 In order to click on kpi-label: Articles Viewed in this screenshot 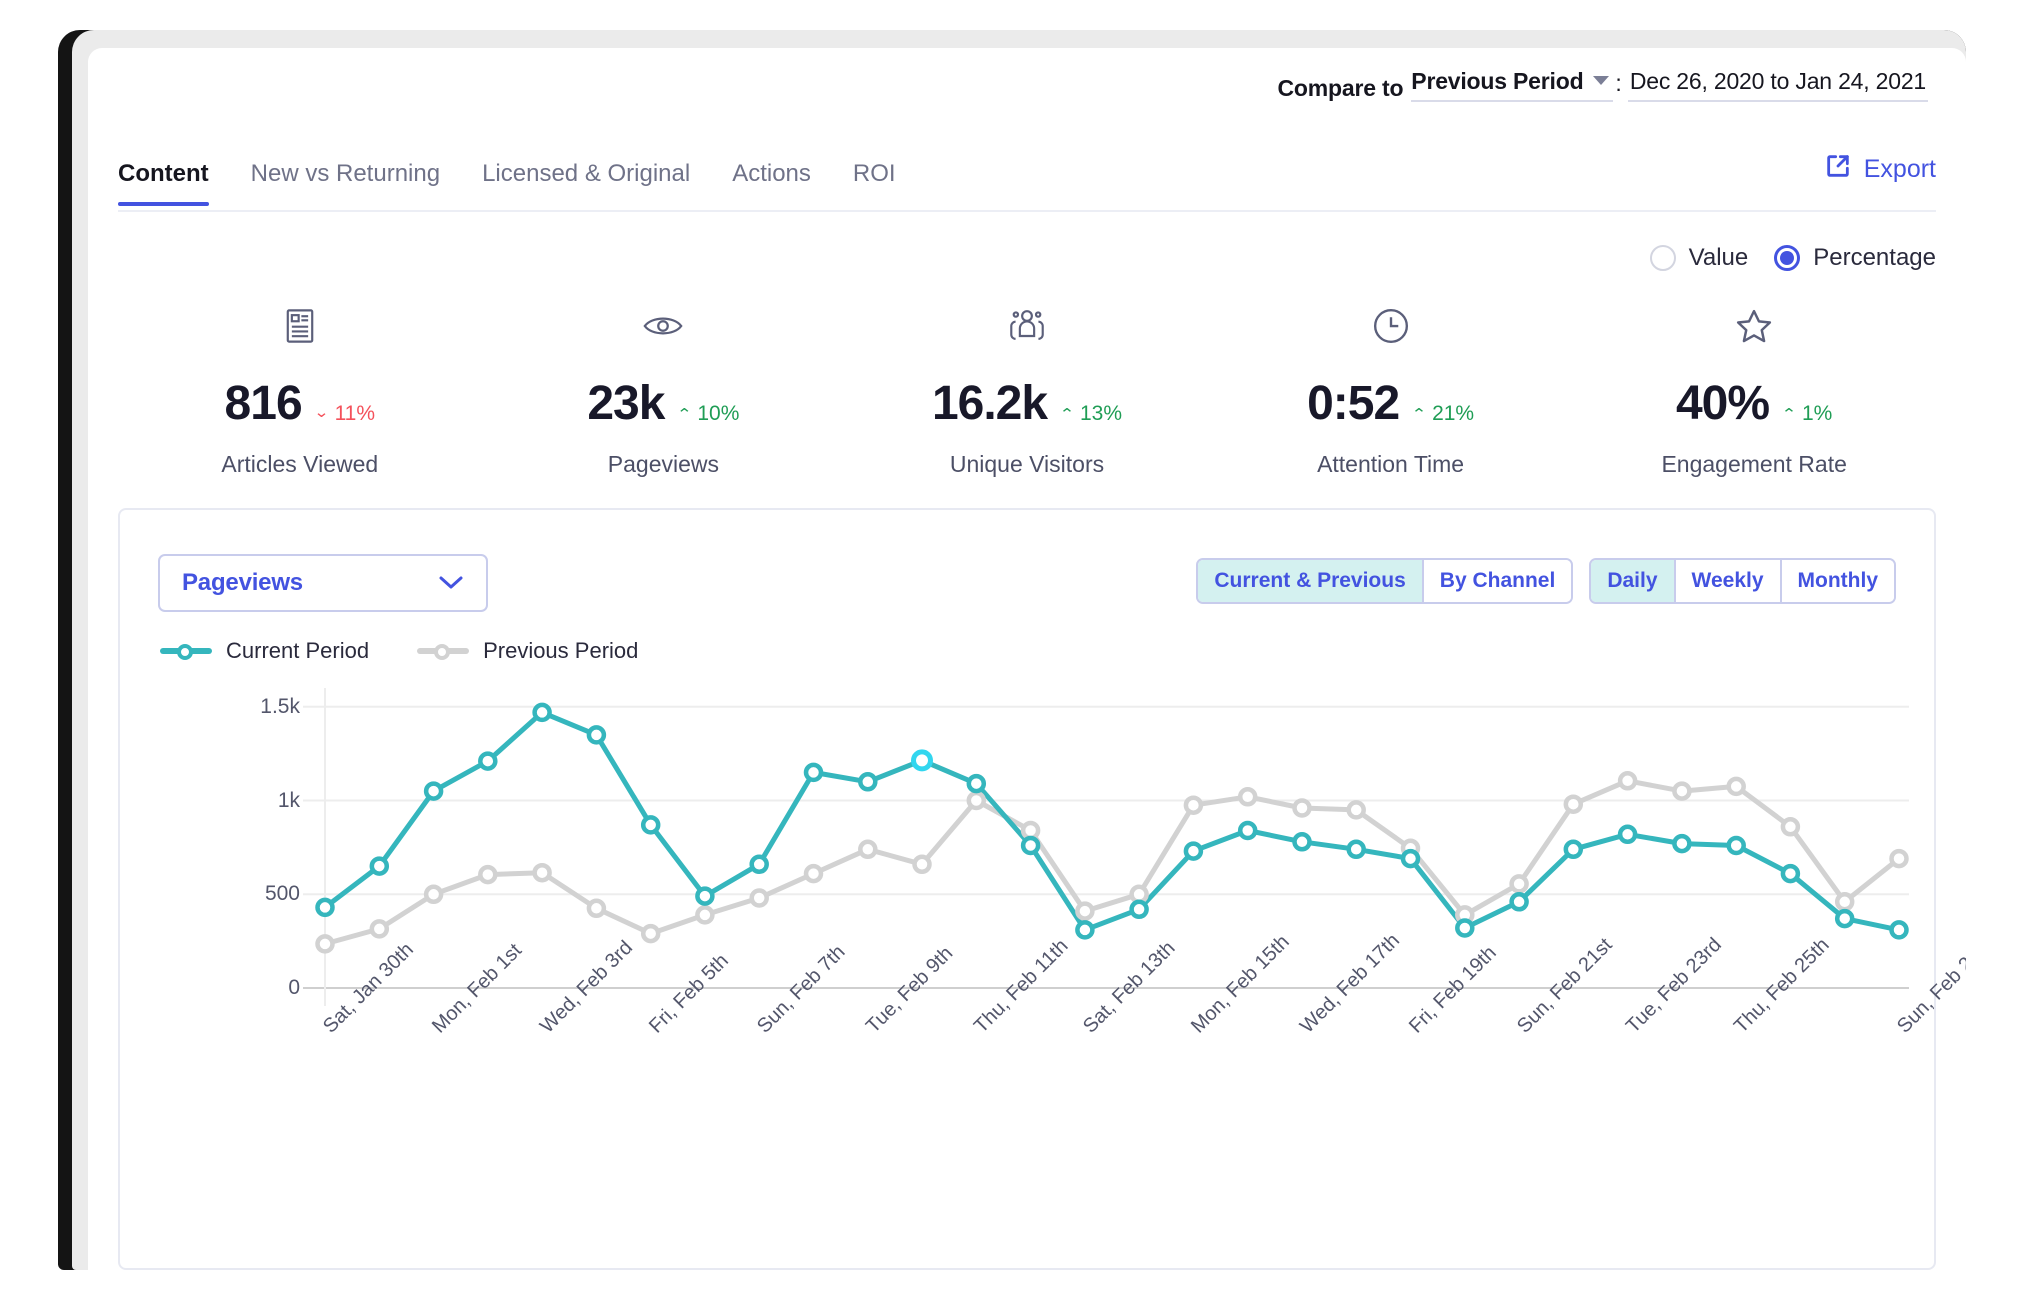, I will do `click(300, 464)`.